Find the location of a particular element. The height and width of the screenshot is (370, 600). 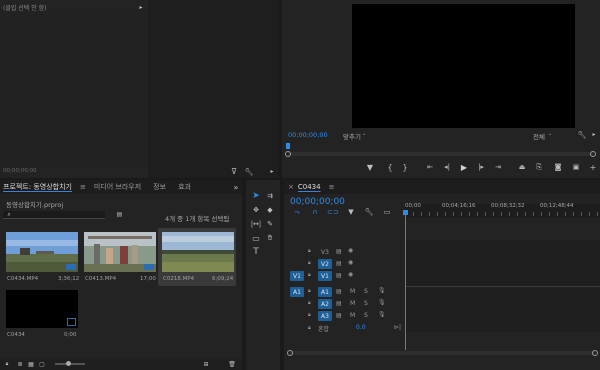

timeline-settings-icon: 🔧︎ is located at coordinates (369, 212).